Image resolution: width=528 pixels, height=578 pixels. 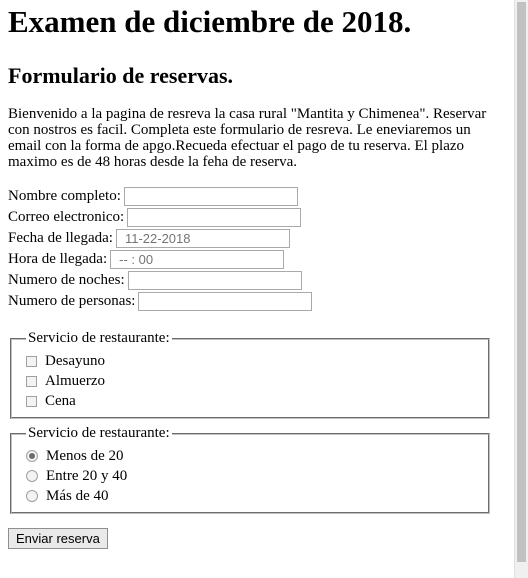 I want to click on persons-input, so click(x=225, y=301).